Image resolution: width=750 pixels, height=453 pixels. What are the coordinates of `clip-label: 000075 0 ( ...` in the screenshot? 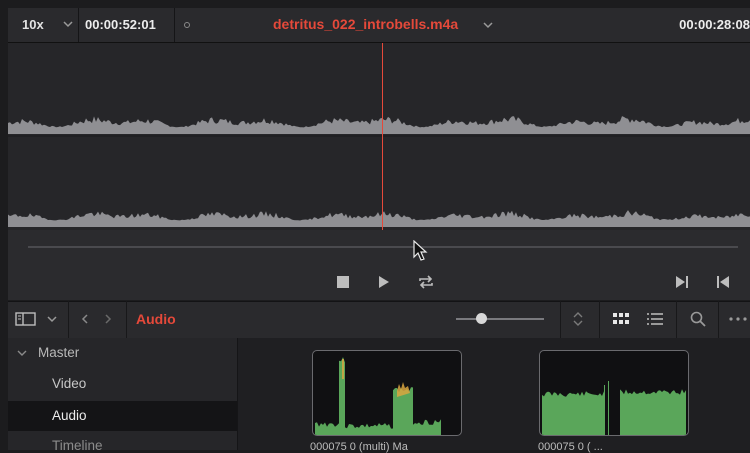 It's located at (570, 447).